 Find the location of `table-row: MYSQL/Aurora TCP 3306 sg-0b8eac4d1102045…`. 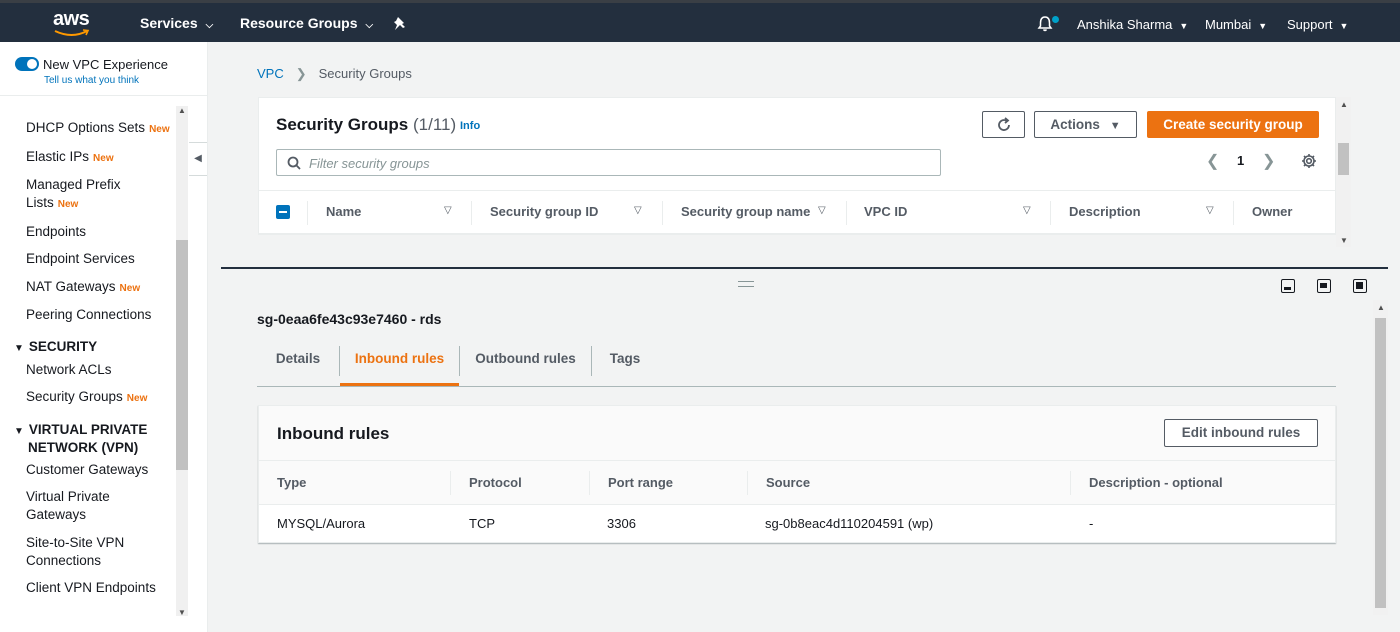

table-row: MYSQL/Aurora TCP 3306 sg-0b8eac4d1102045… is located at coordinates (797, 523).